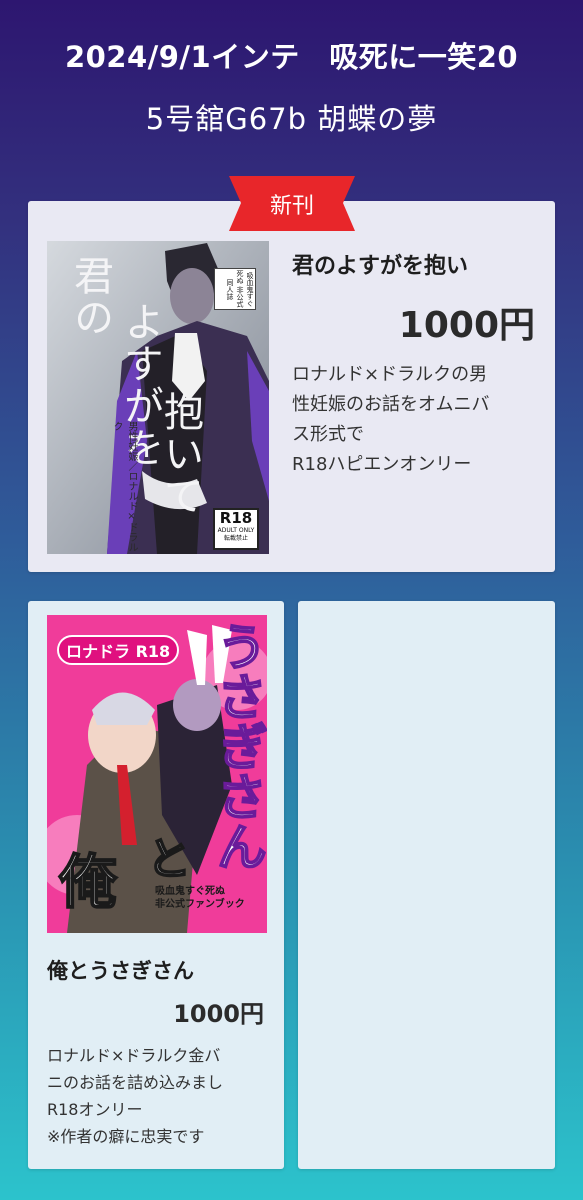 The height and width of the screenshot is (1200, 583). What do you see at coordinates (414, 420) in the screenshot?
I see `book-description-1: ロナルド×ドラルクの男 性妊娠のお話をオムニバ ス形式で R18ハピエンオンリー` at bounding box center [414, 420].